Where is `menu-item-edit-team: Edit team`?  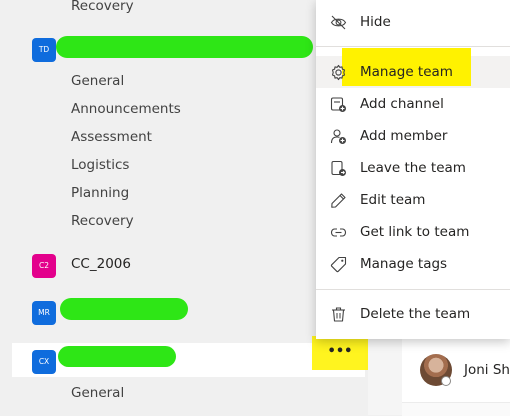
menu-item-edit-team: Edit team is located at coordinates (413, 200).